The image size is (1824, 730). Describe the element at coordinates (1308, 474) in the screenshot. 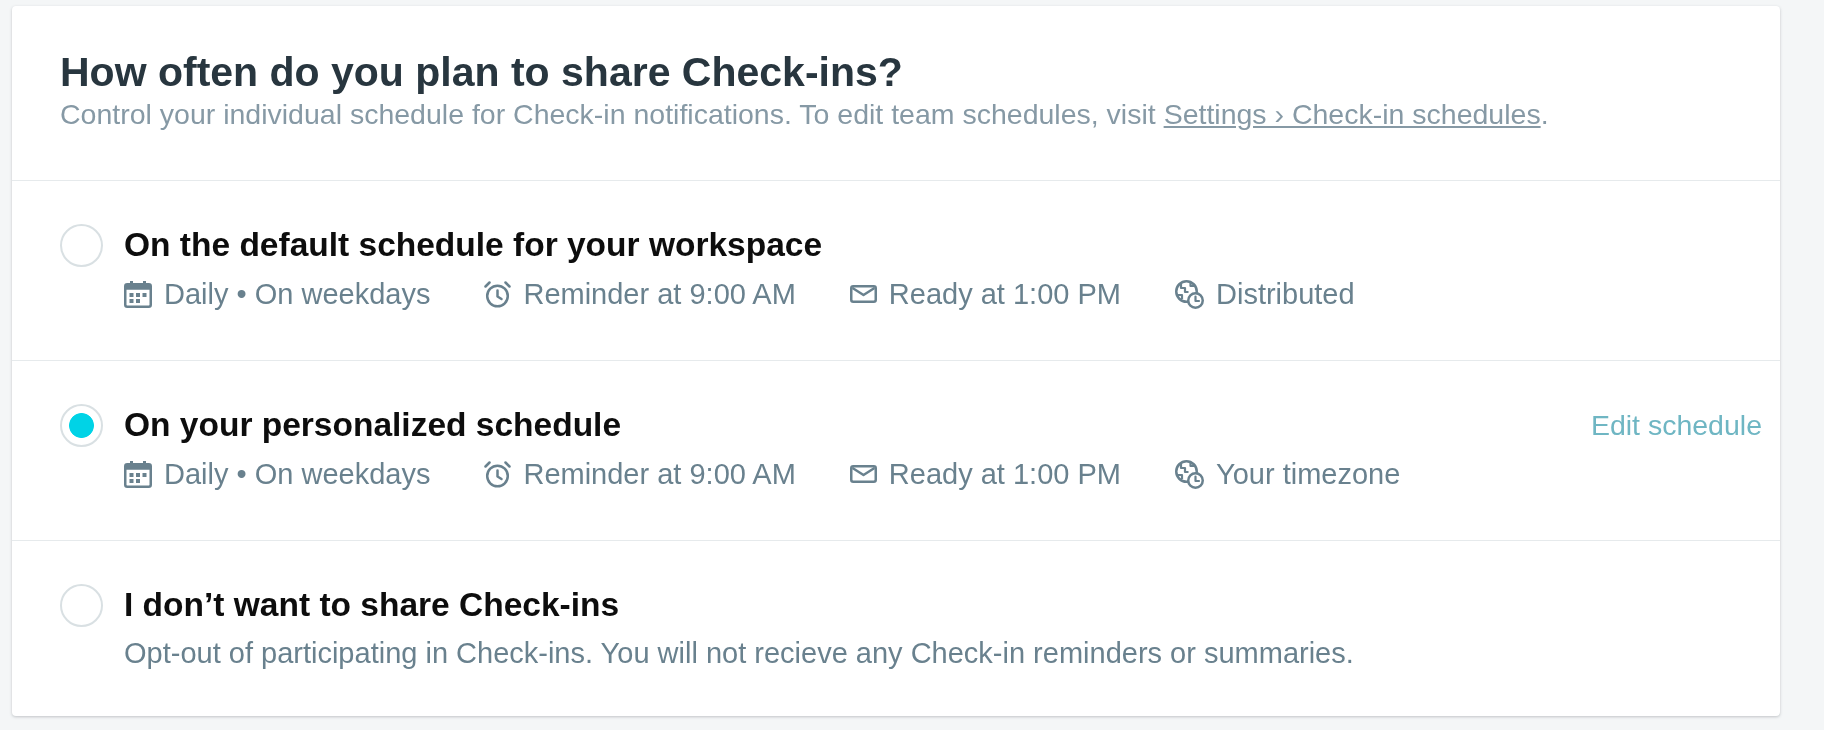

I see `timezone-label: Your timezone` at that location.